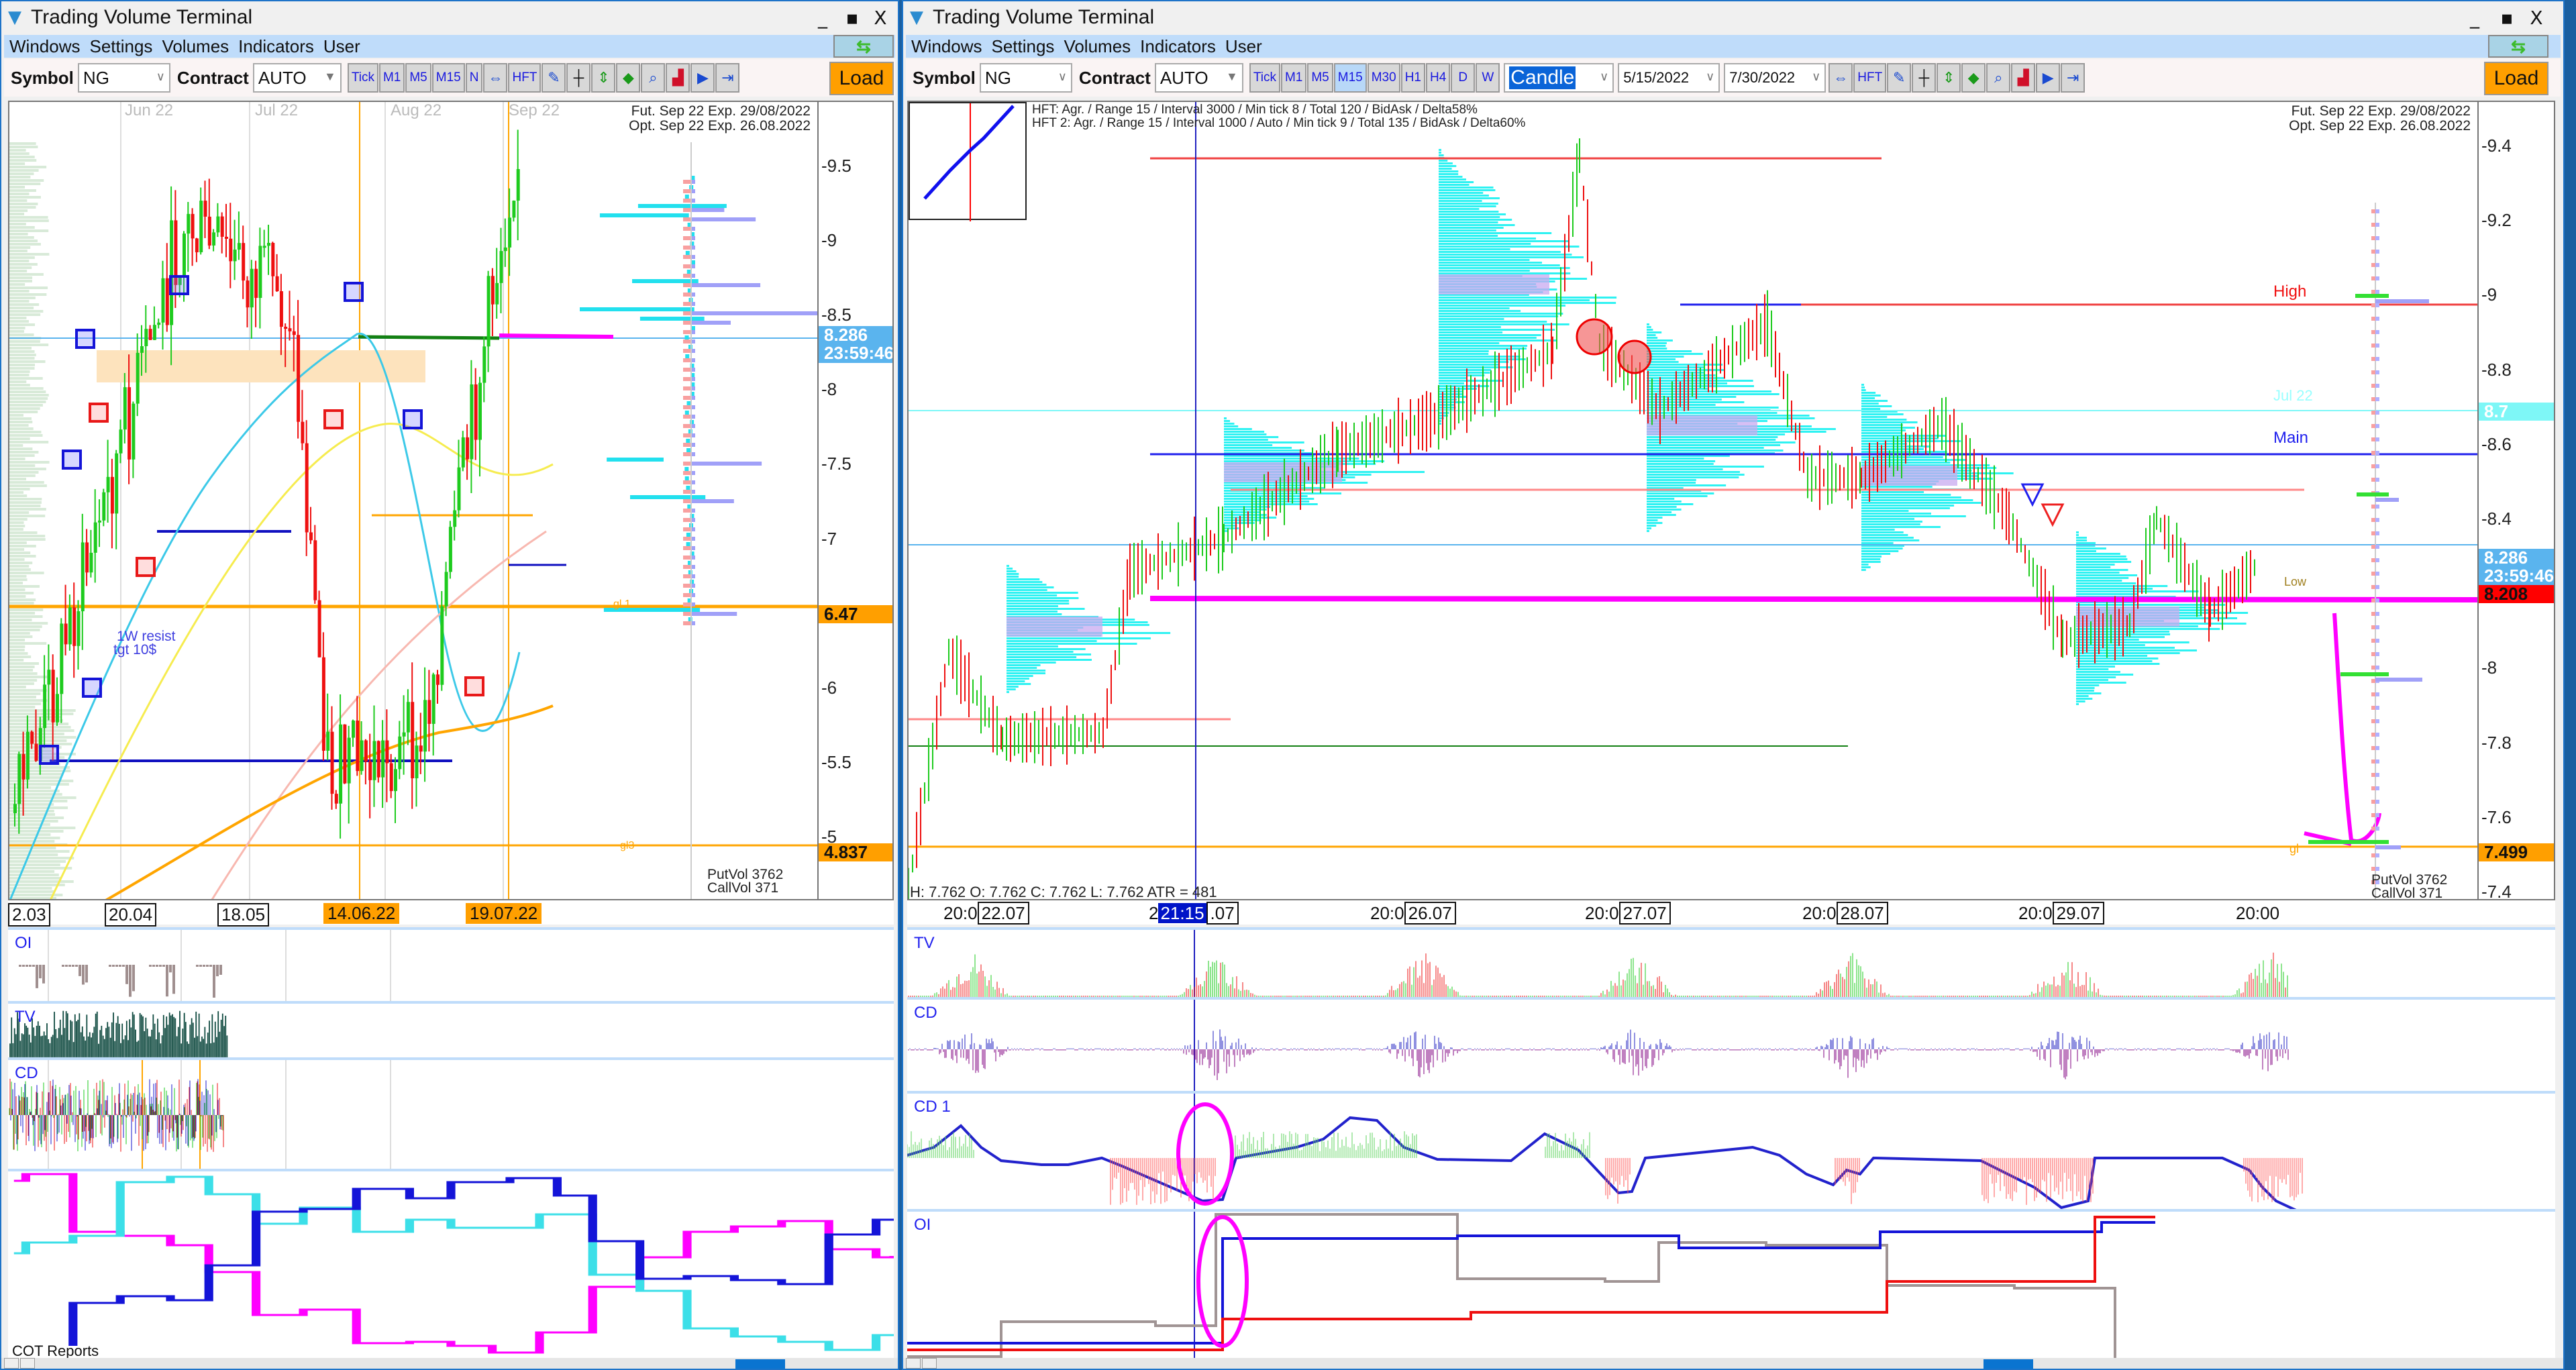  I want to click on date-from-picker: 5/15/2022 ∨, so click(1669, 78).